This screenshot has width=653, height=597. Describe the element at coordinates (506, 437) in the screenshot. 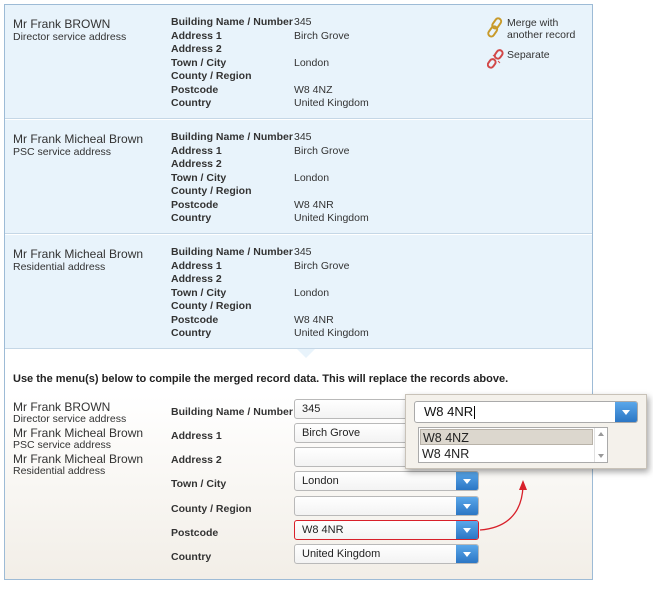

I see `postcode-option: W8 4NZ` at that location.